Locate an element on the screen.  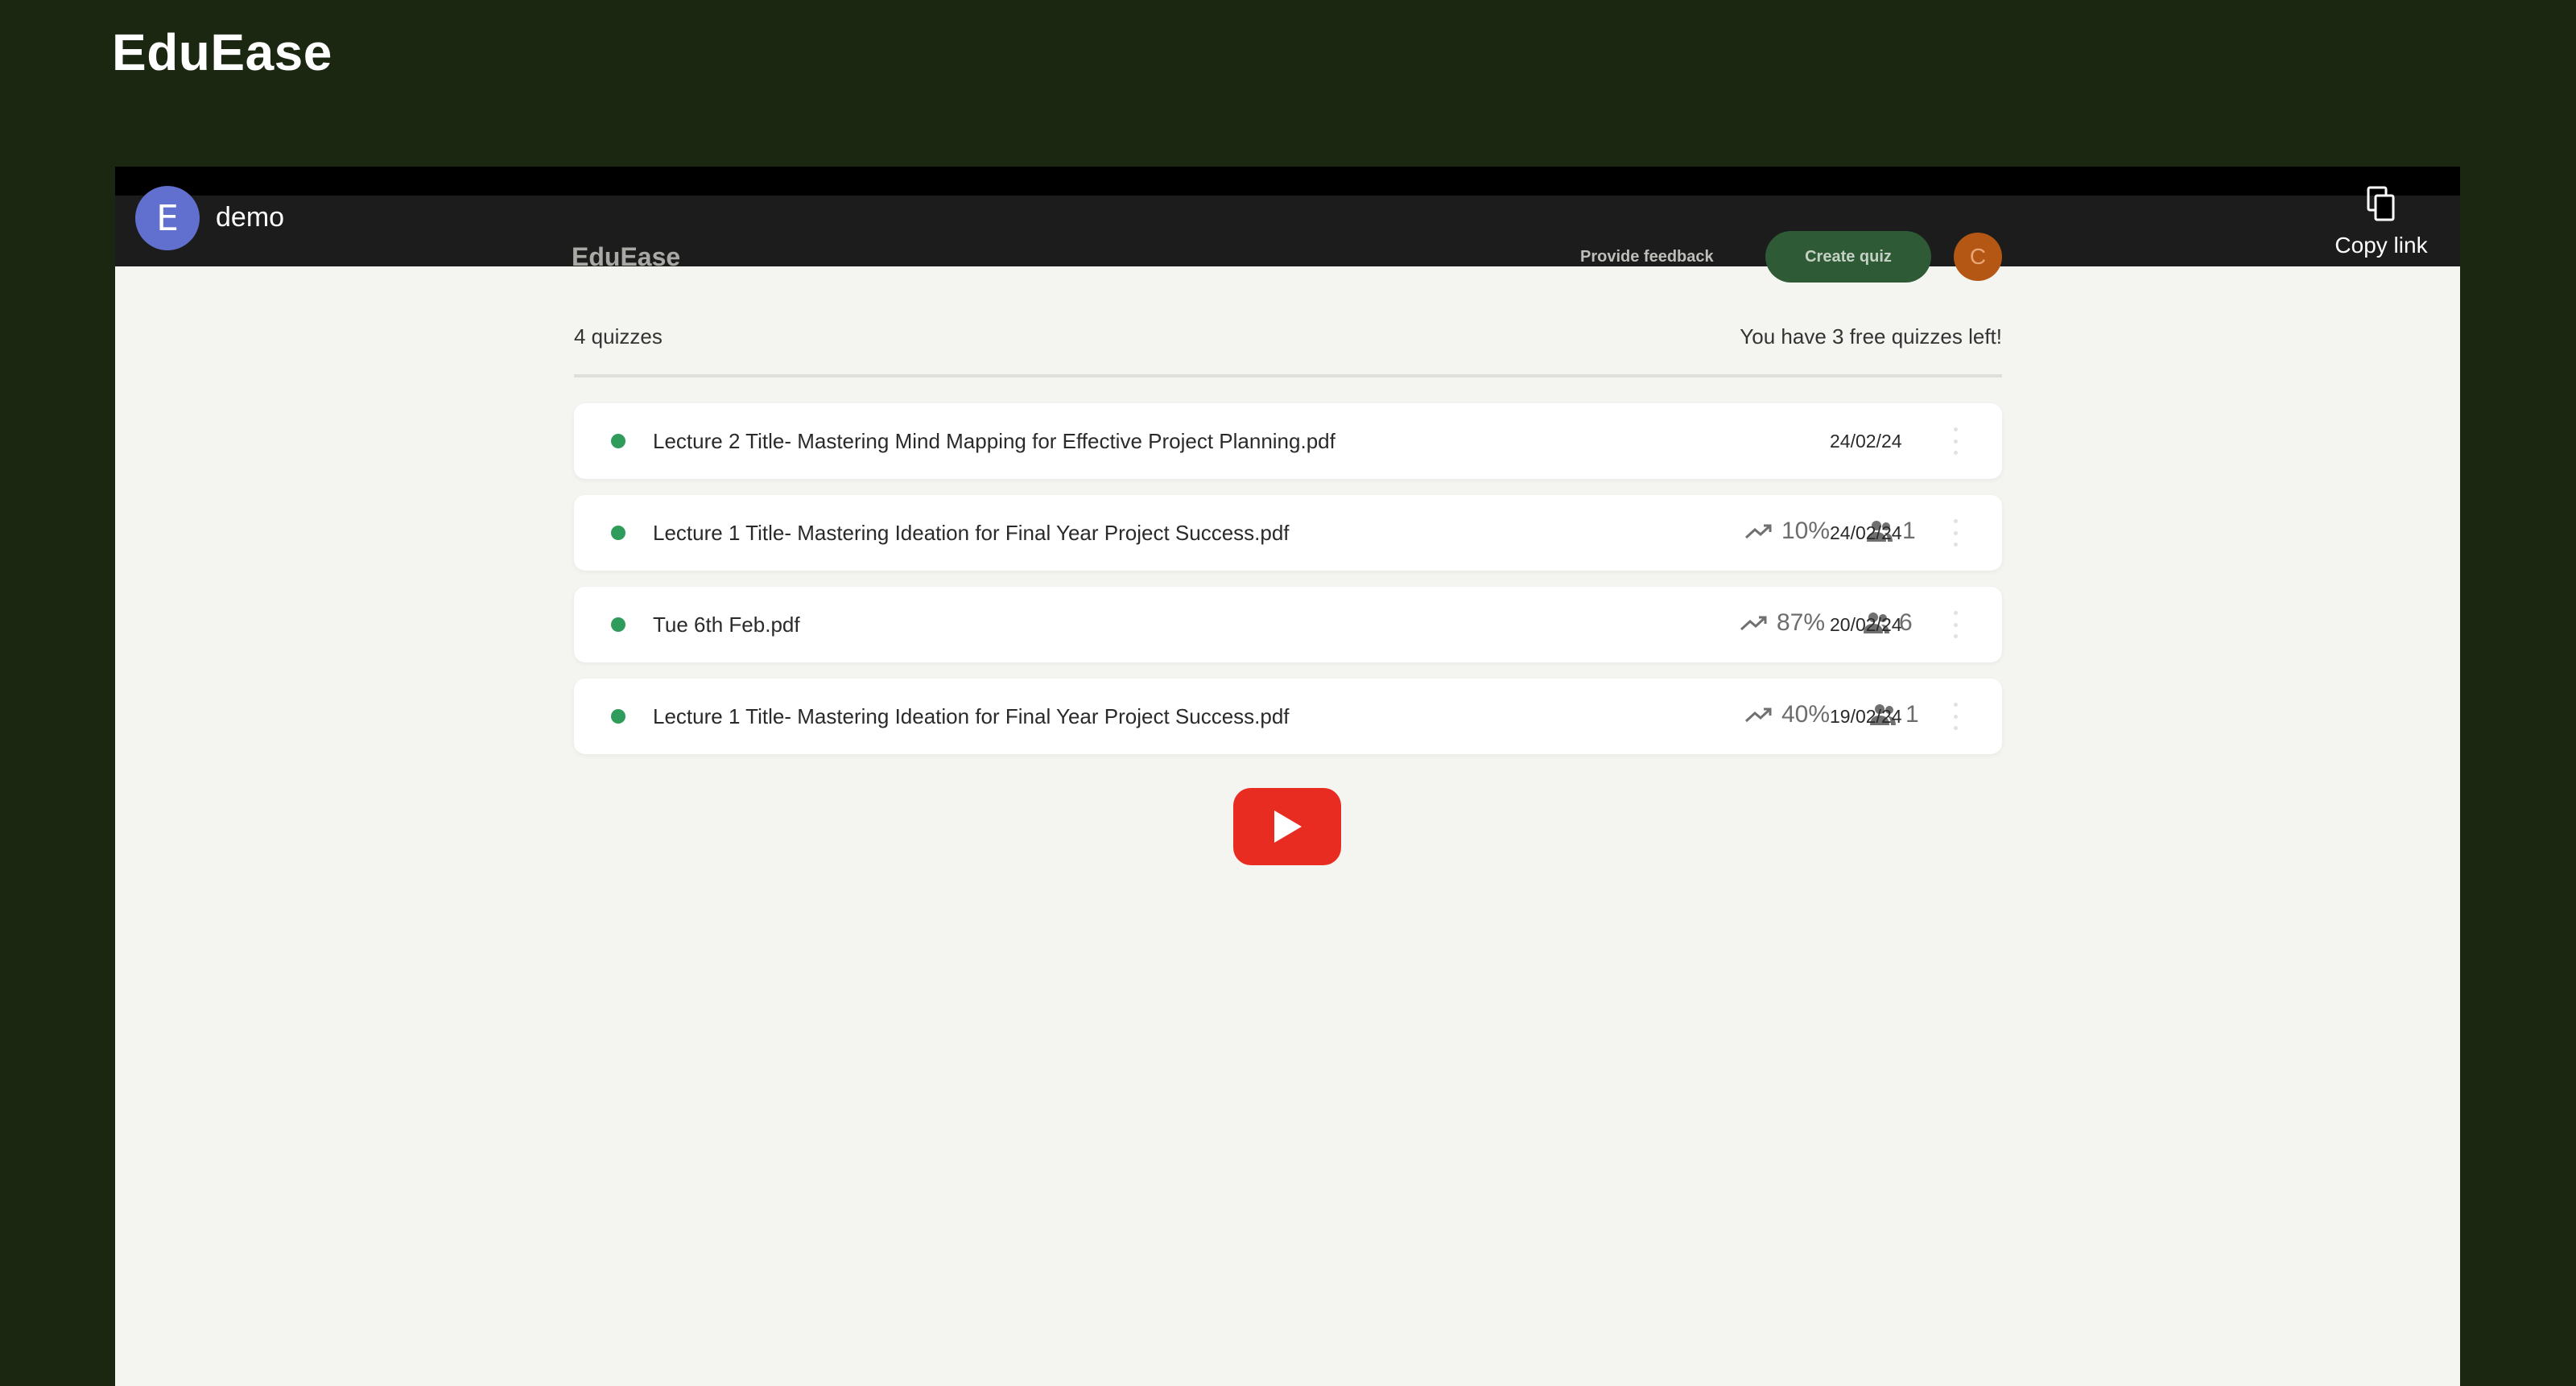
app-header: EduEase Provide feedback Create quiz C is located at coordinates (1287, 240).